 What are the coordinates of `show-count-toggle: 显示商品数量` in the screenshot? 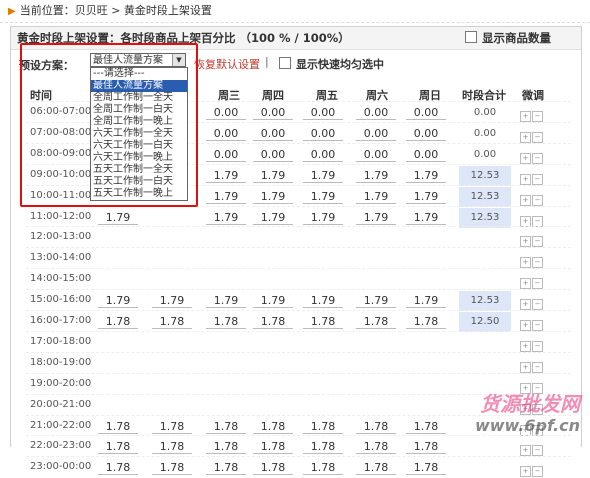 It's located at (508, 38).